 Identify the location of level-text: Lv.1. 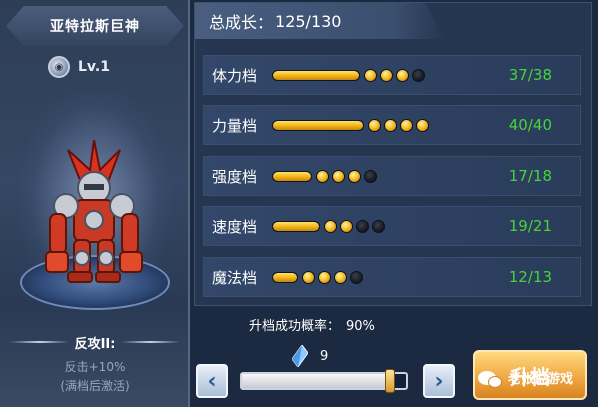
(94, 67).